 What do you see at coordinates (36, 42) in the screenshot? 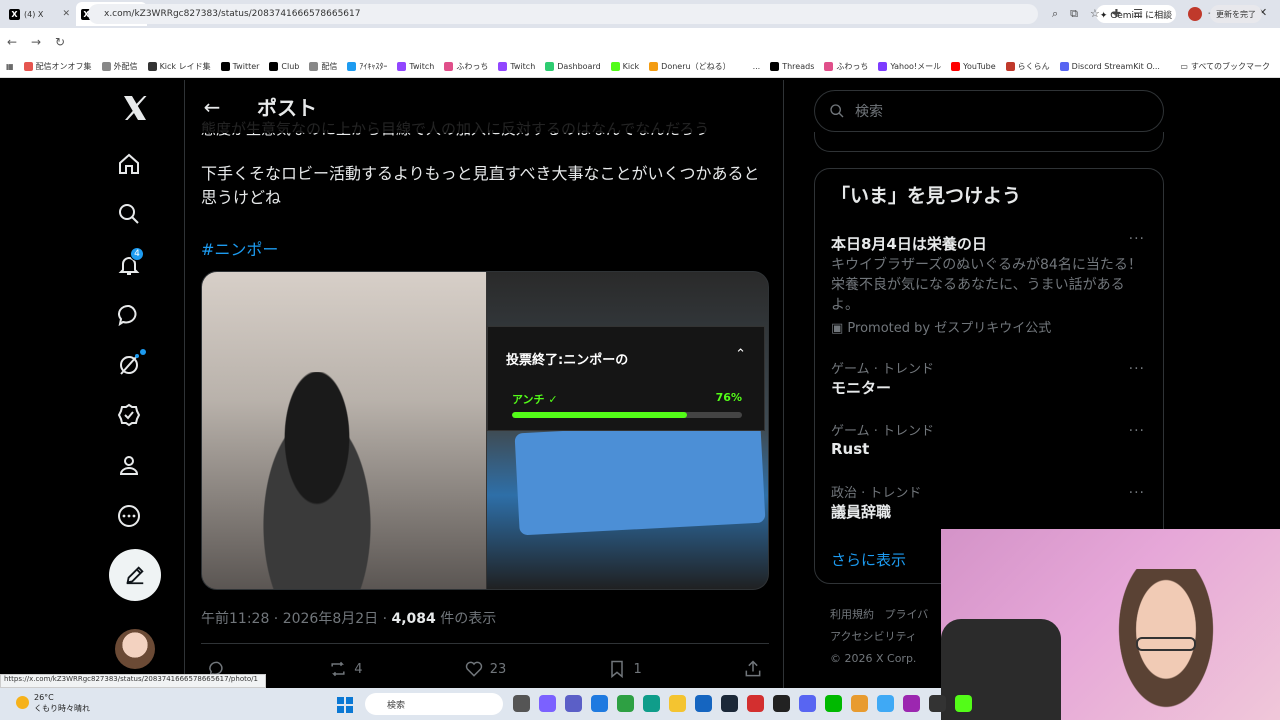
I see `forward-nav-icon: →` at bounding box center [36, 42].